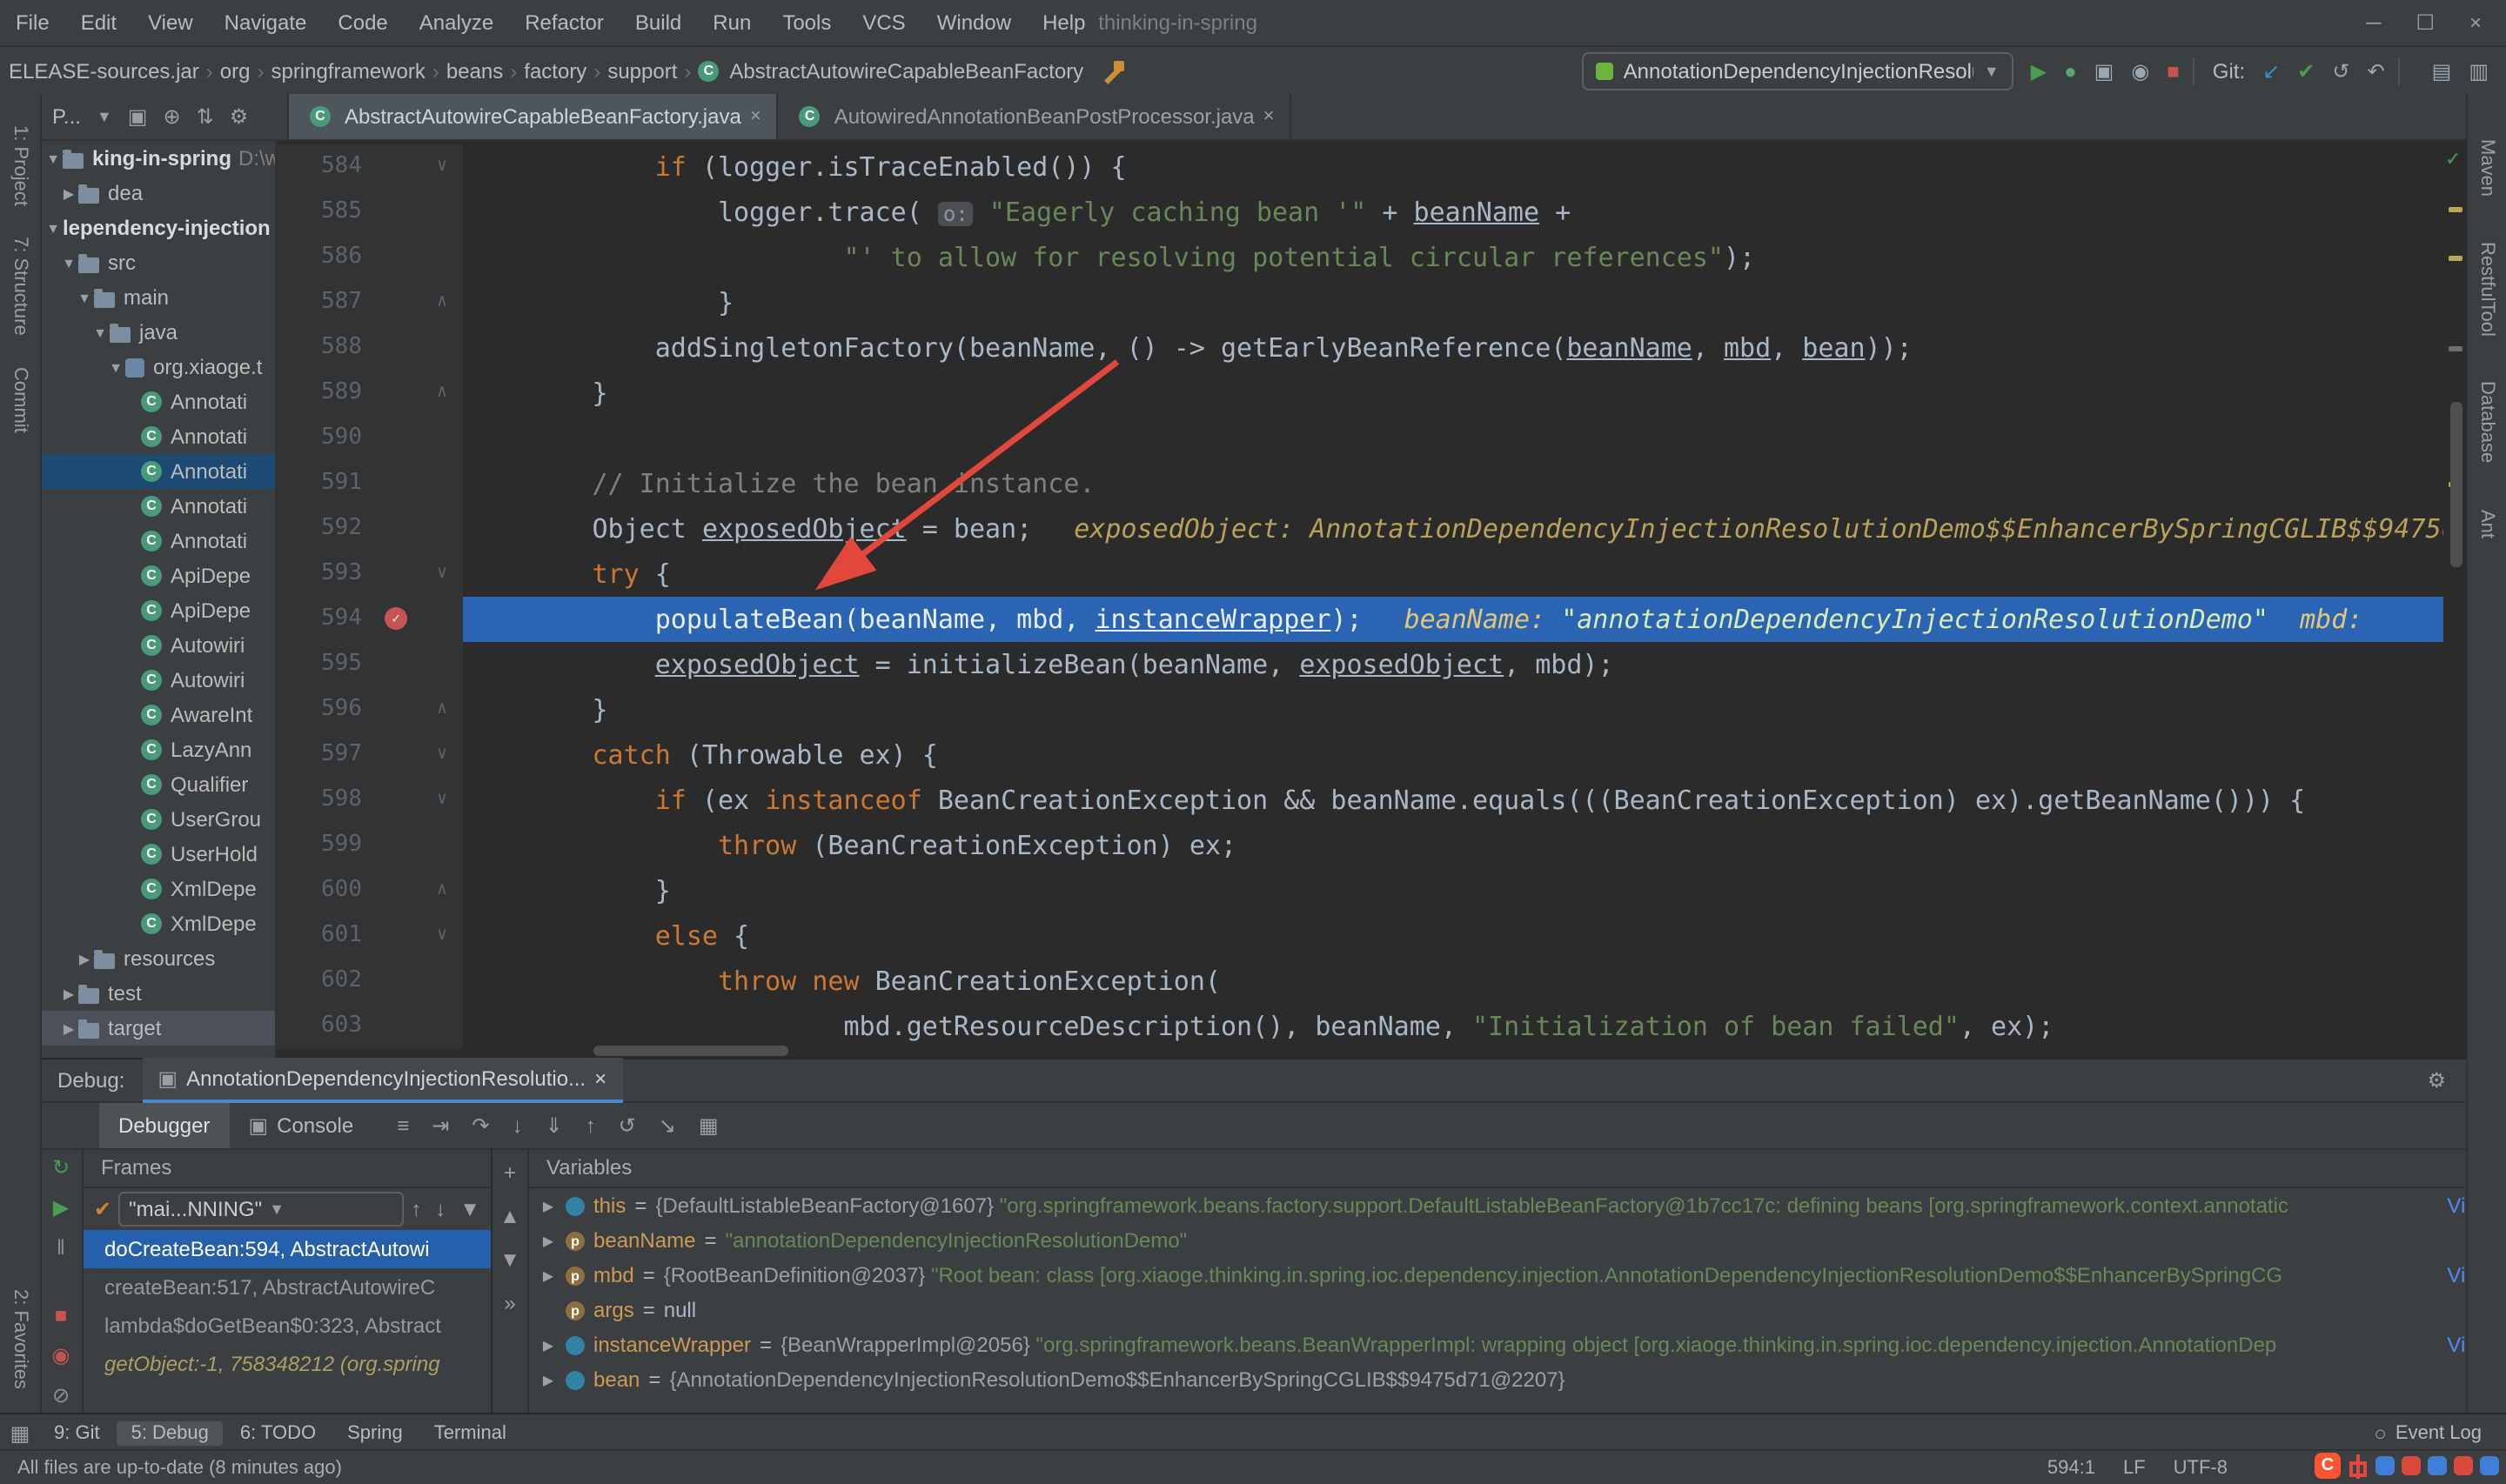 This screenshot has height=1484, width=2506. What do you see at coordinates (470, 1209) in the screenshot?
I see `filter-icon: ▼` at bounding box center [470, 1209].